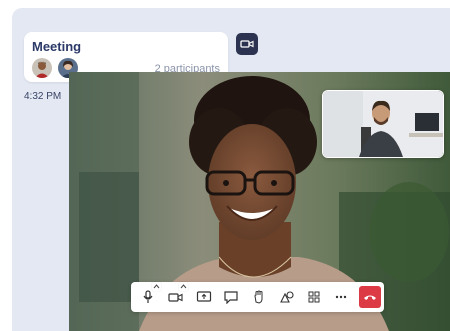 The height and width of the screenshot is (331, 450). What do you see at coordinates (175, 297) in the screenshot?
I see `camera-icon` at bounding box center [175, 297].